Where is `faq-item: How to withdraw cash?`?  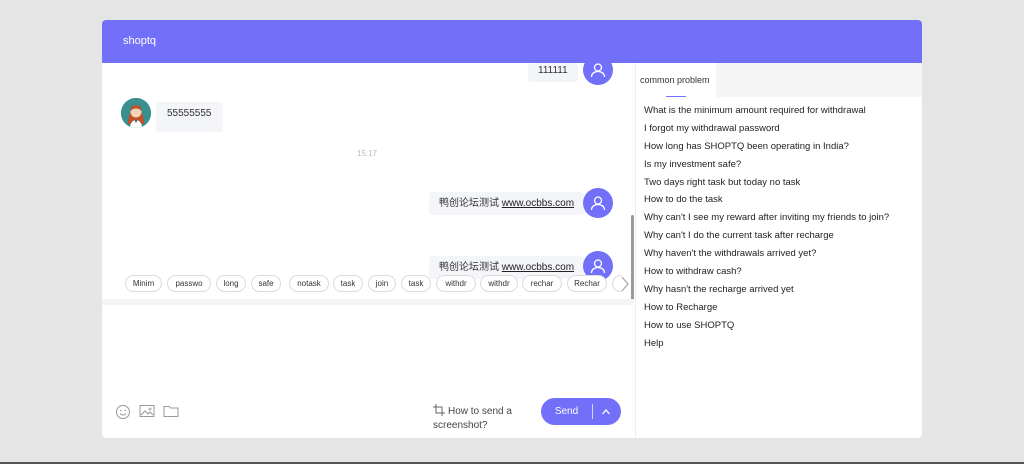
faq-item: How to withdraw cash? is located at coordinates (779, 272).